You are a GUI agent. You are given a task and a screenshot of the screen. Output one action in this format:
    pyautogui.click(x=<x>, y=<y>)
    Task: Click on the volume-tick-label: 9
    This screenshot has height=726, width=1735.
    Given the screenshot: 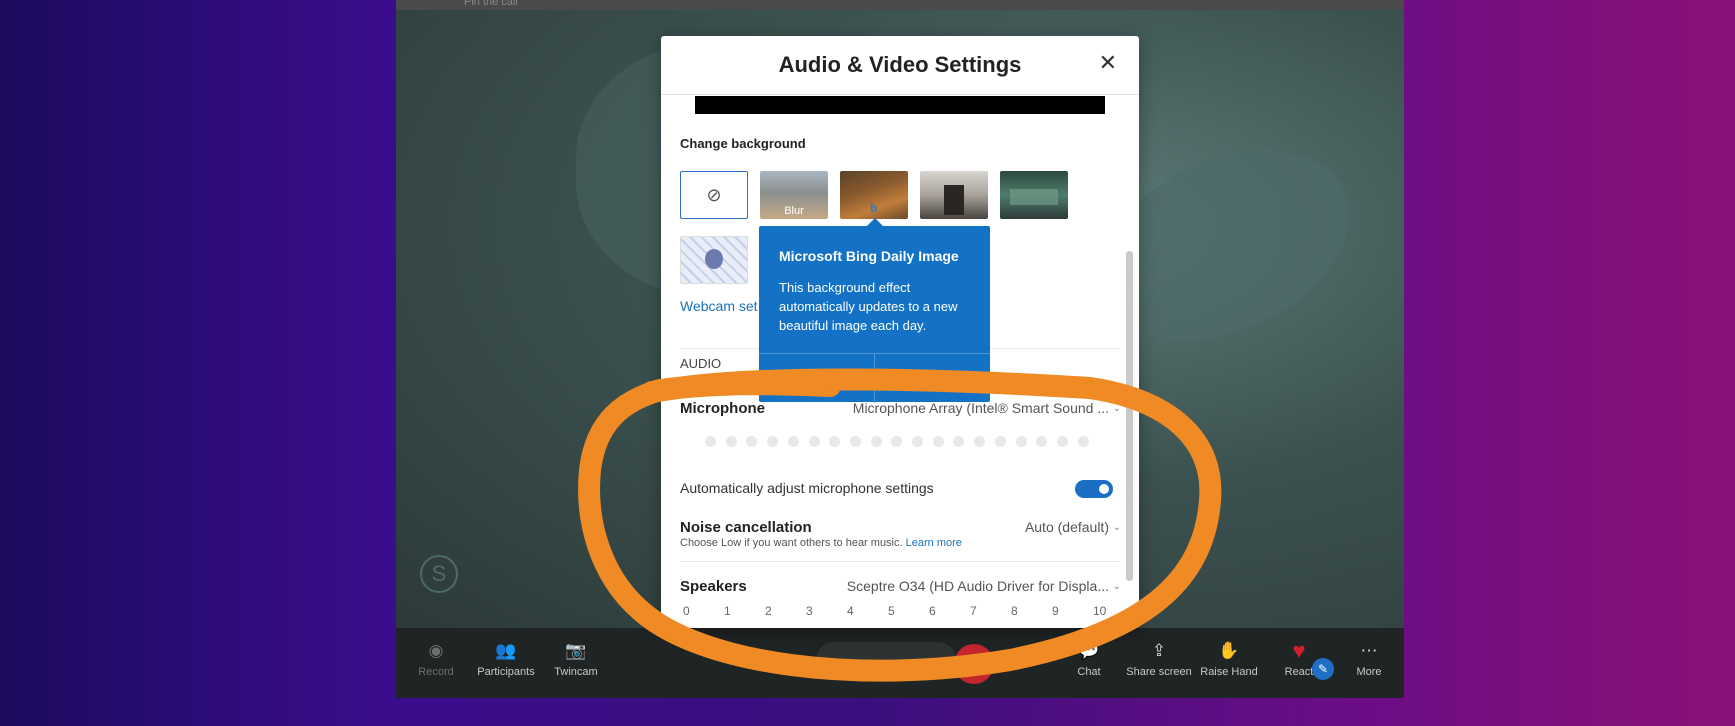 What is the action you would take?
    pyautogui.click(x=1055, y=611)
    